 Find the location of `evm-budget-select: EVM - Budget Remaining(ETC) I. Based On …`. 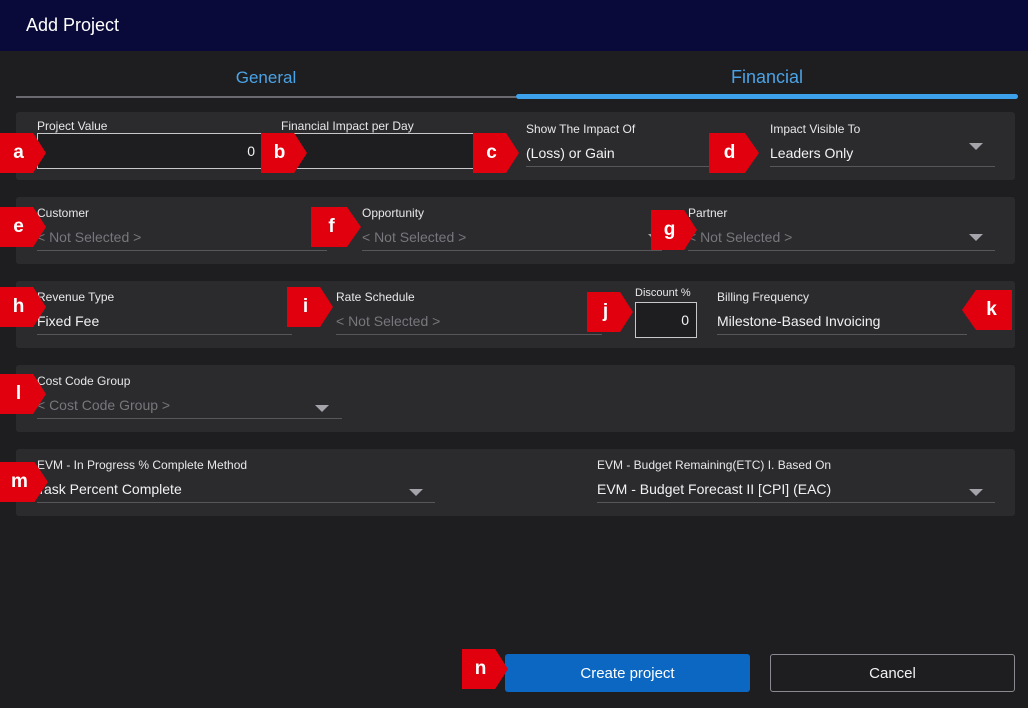

evm-budget-select: EVM - Budget Remaining(ETC) I. Based On … is located at coordinates (796, 481).